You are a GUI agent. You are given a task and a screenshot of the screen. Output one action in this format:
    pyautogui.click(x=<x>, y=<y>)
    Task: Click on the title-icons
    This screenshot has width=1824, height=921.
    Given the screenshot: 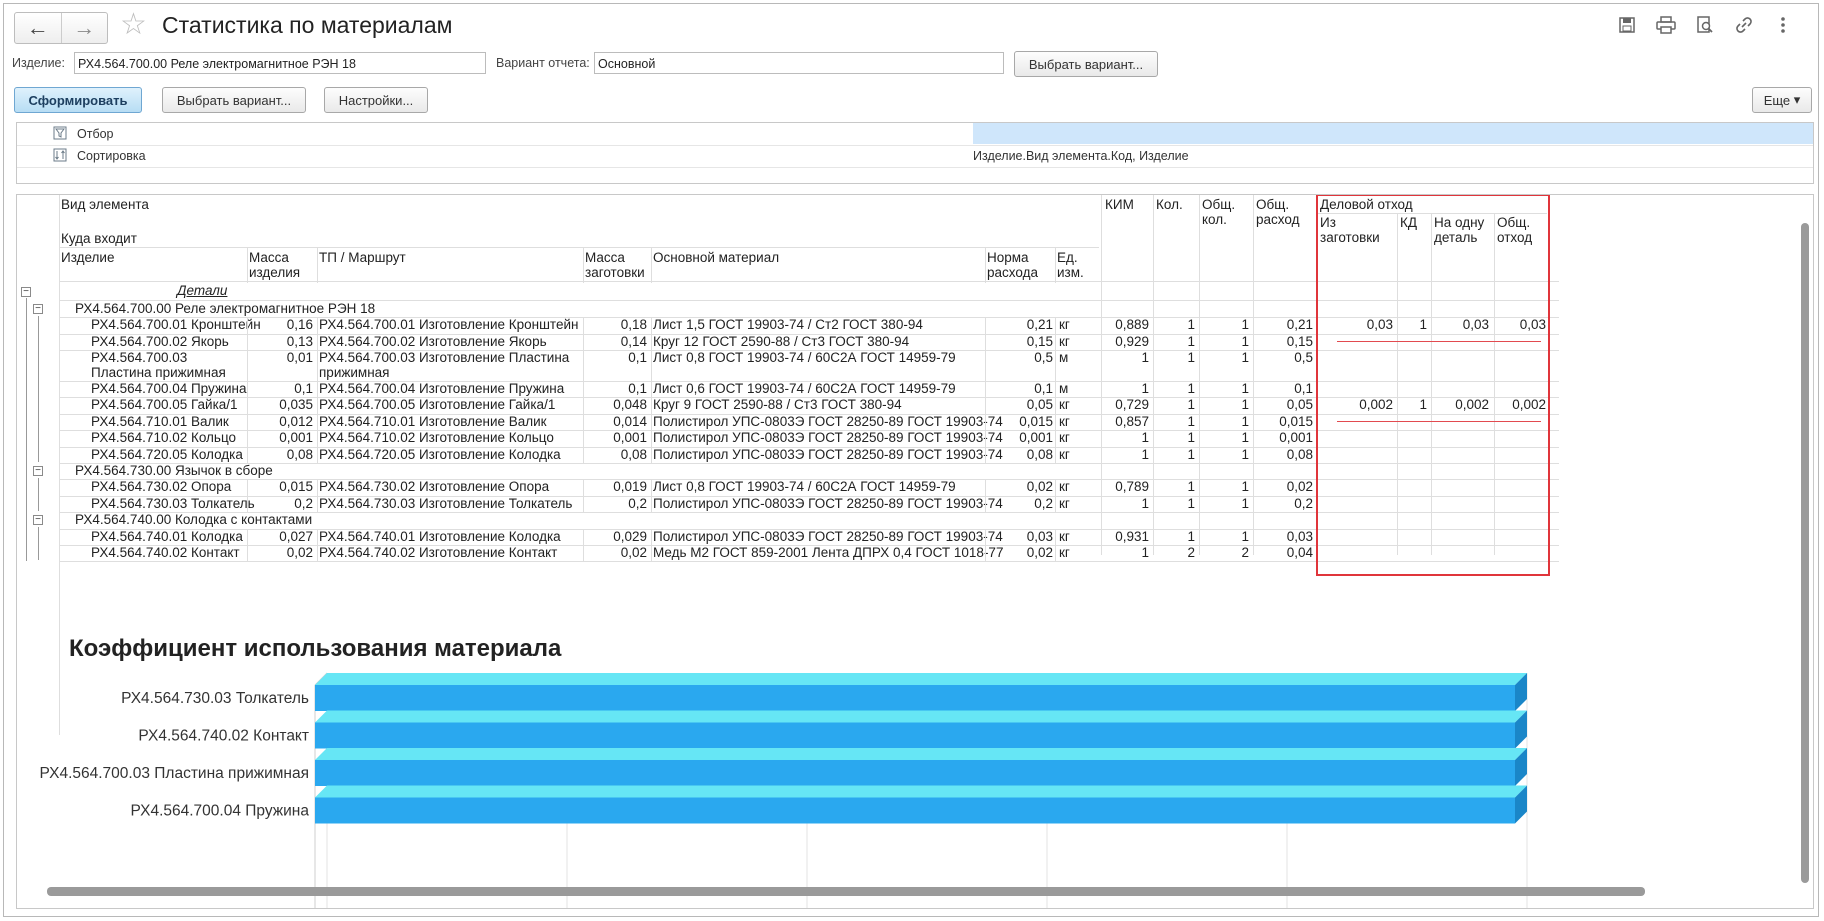 What is the action you would take?
    pyautogui.click(x=1705, y=25)
    